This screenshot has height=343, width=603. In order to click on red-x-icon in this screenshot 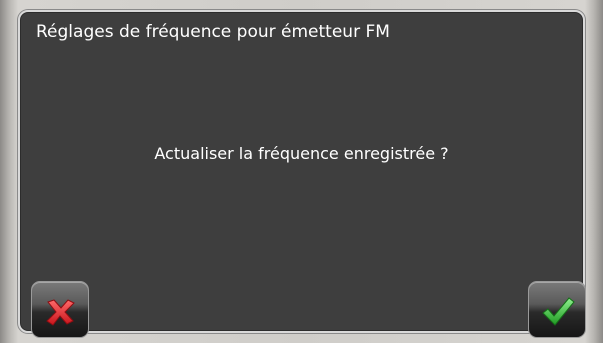, I will do `click(60, 312)`.